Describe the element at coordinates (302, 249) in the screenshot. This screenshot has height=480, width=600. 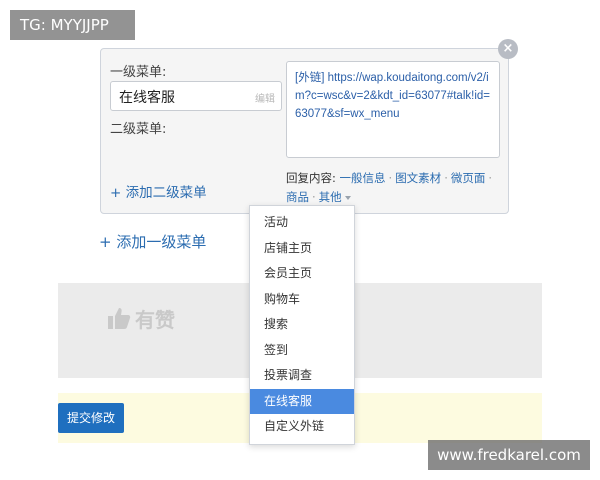
I see `dropdown-item: 店铺主页` at that location.